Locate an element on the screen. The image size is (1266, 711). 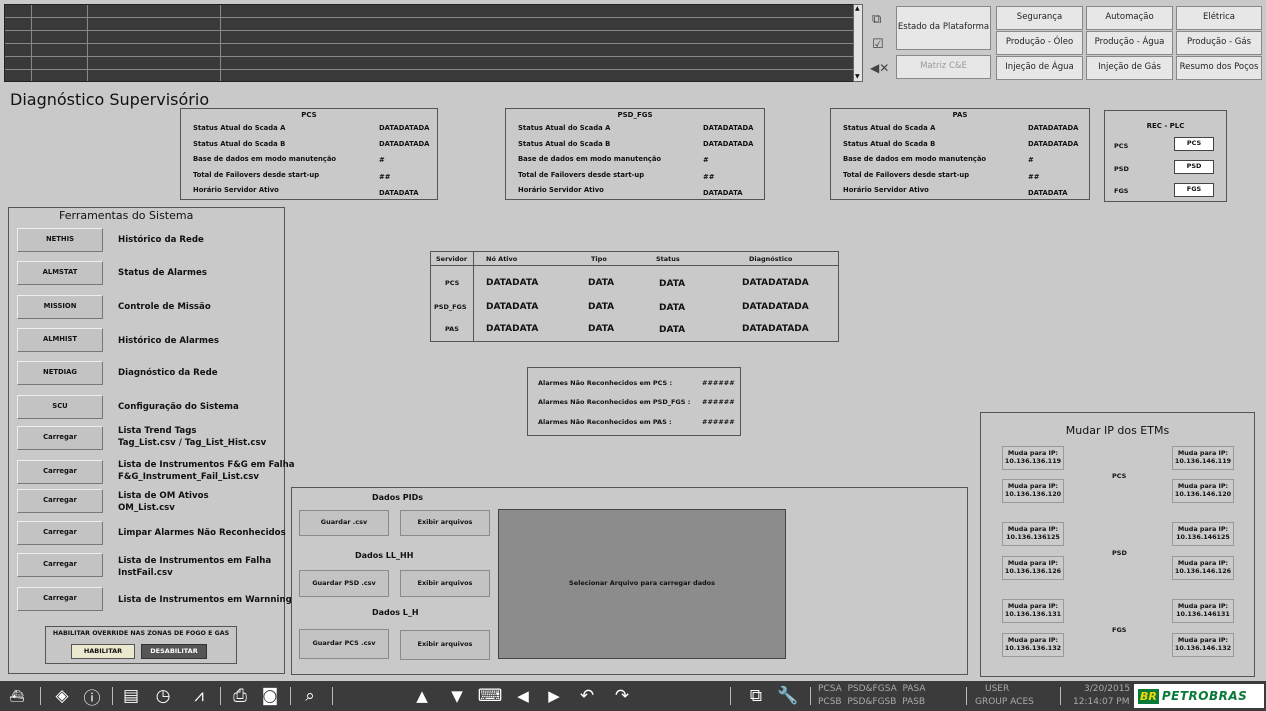
estado-plataforma-button: Estado da Plataforma is located at coordinates (943, 28).